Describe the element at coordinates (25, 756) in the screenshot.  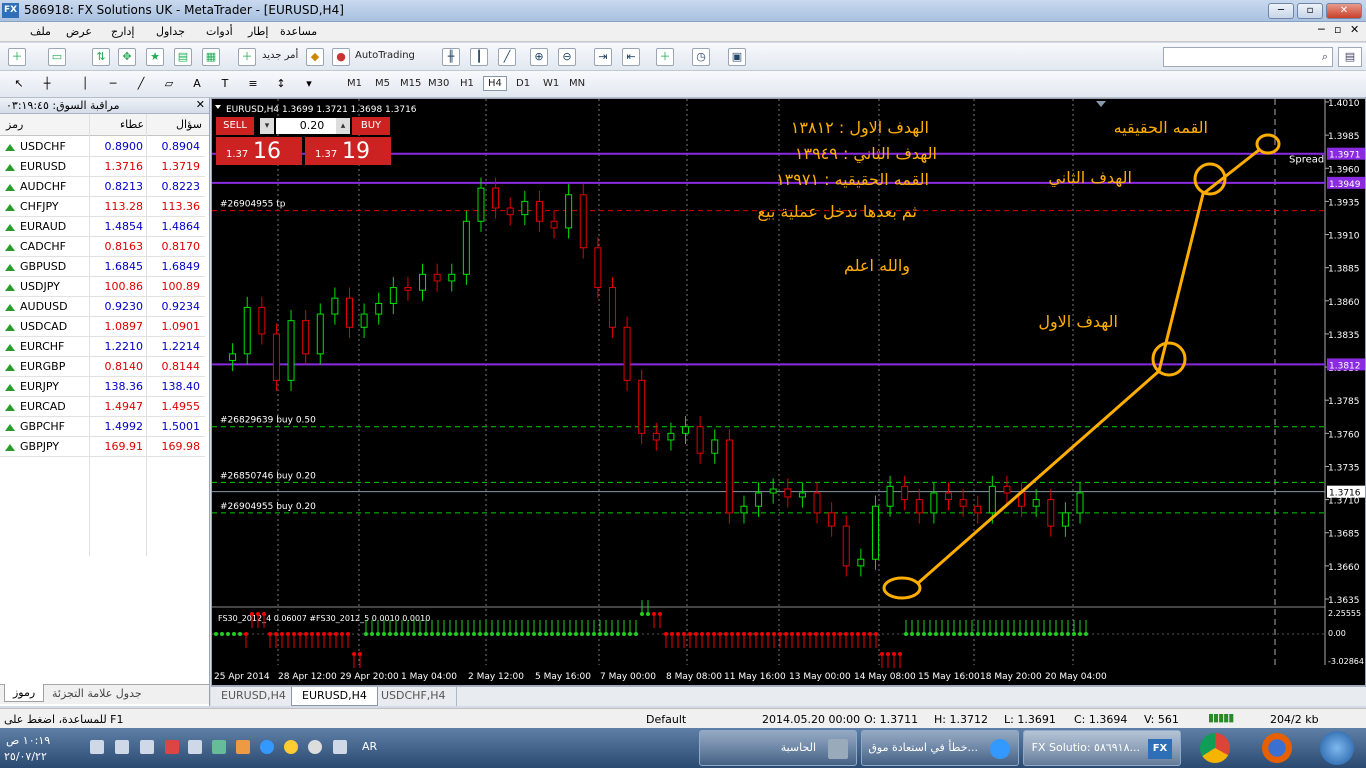
I see `clock-date: ٢٥/٠٧/٢٢` at that location.